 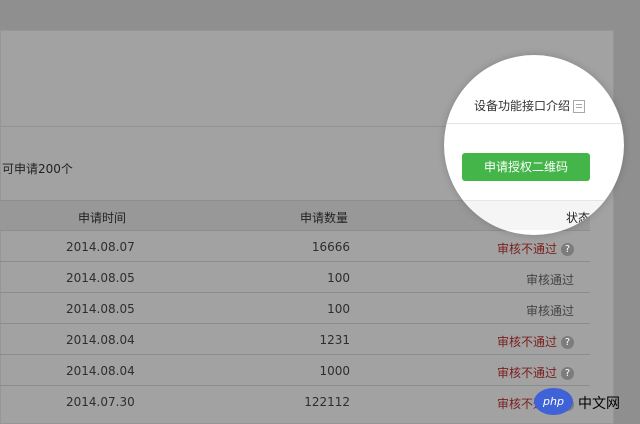 What do you see at coordinates (327, 402) in the screenshot?
I see `row-count: 122112` at bounding box center [327, 402].